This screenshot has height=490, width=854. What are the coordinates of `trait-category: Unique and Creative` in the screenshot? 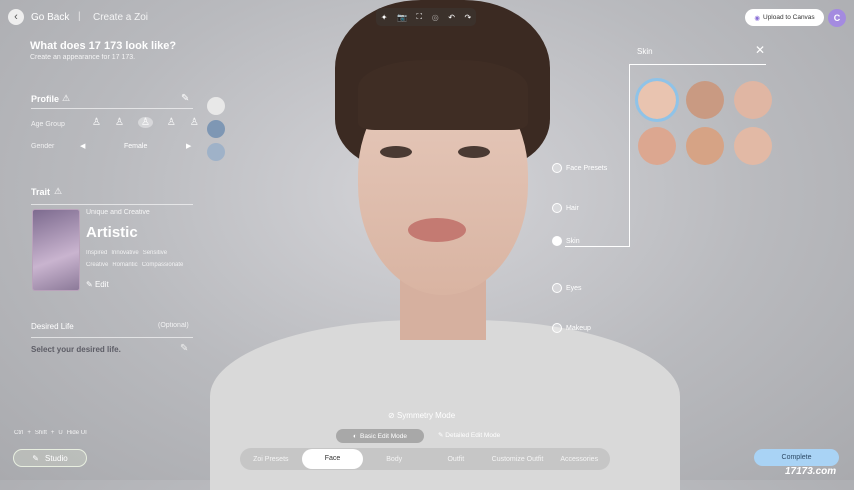 It's located at (118, 212).